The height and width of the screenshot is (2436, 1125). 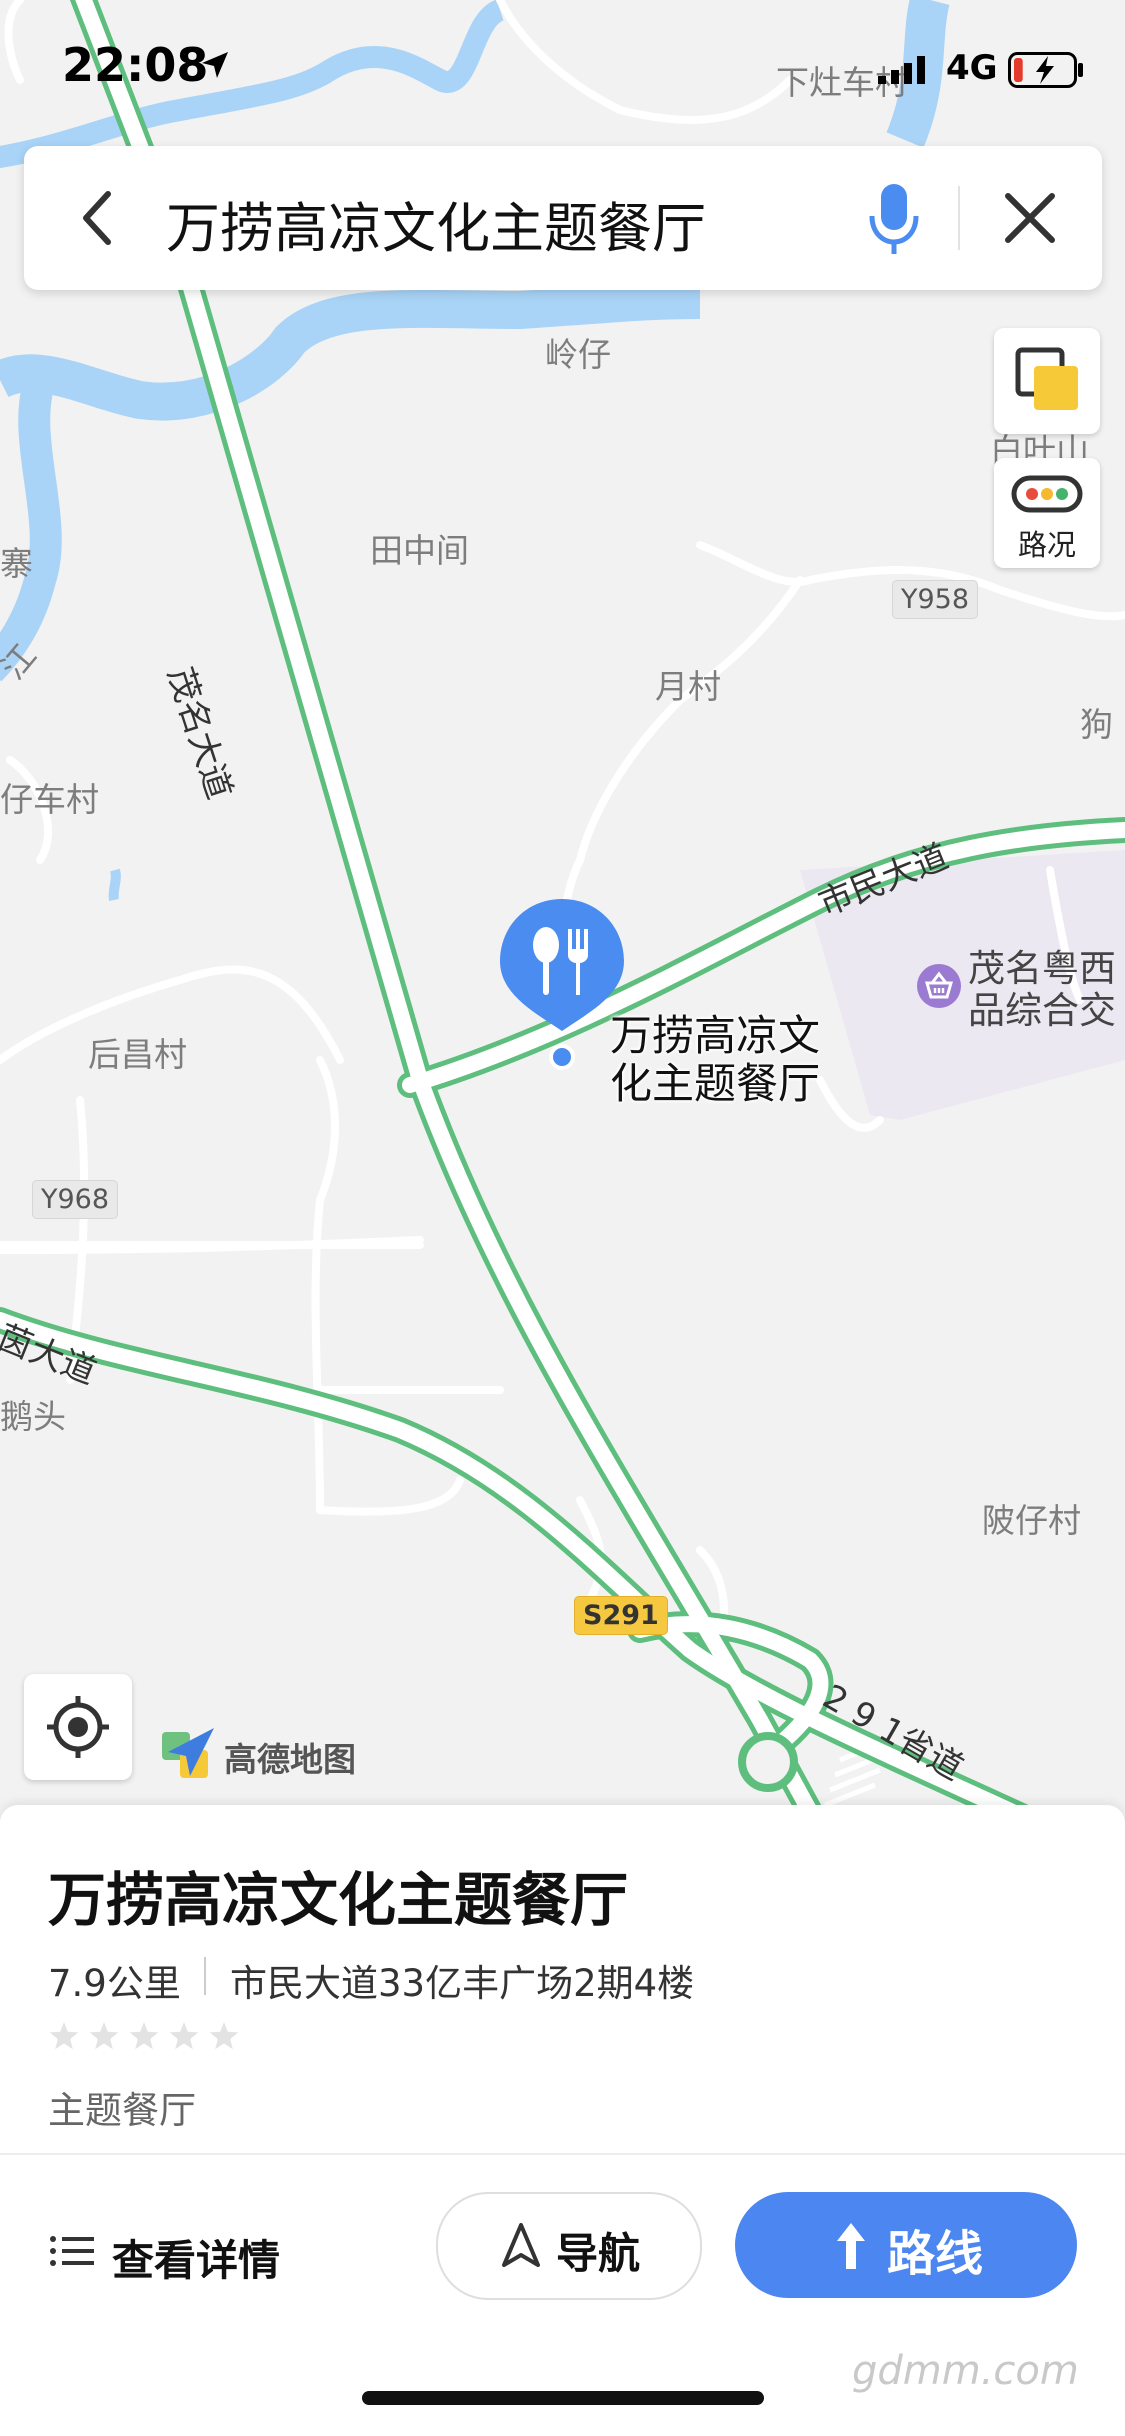 I want to click on sheet-divider, so click(x=562, y=2154).